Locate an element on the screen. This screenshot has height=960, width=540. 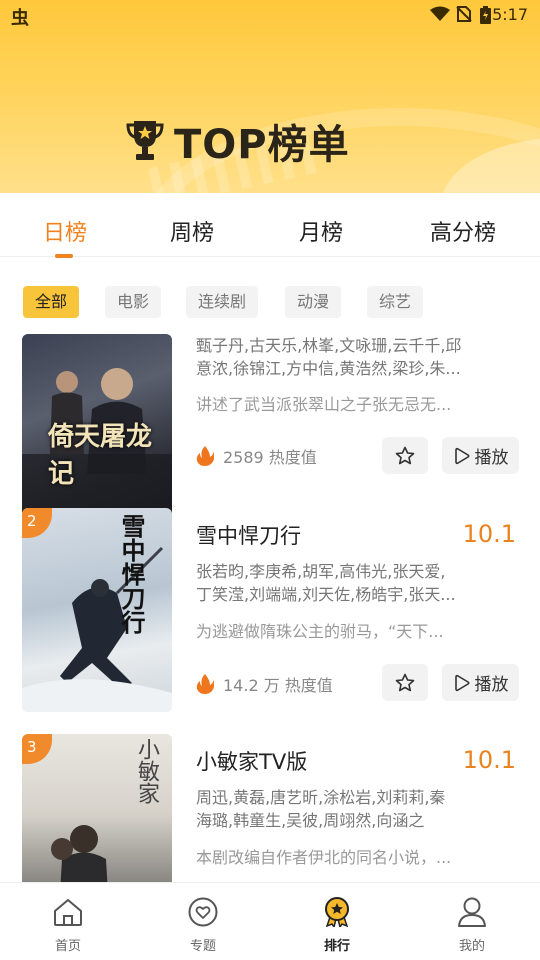
tab-daily: 日榜 is located at coordinates (65, 231).